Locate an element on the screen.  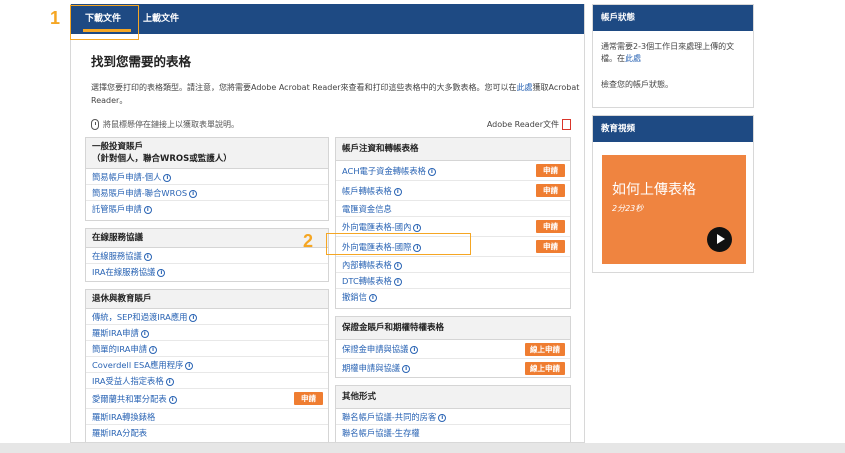
form-link: 期權申請與協議 is located at coordinates (371, 368).